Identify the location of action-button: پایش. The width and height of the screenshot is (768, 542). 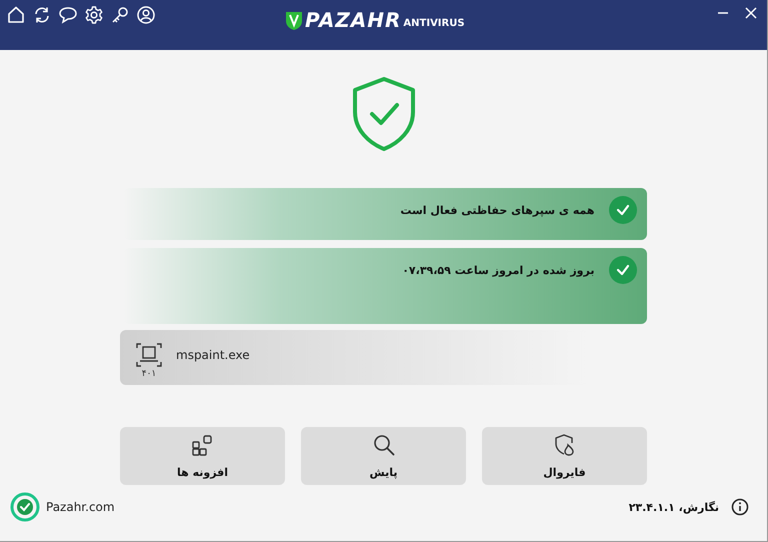
(383, 456).